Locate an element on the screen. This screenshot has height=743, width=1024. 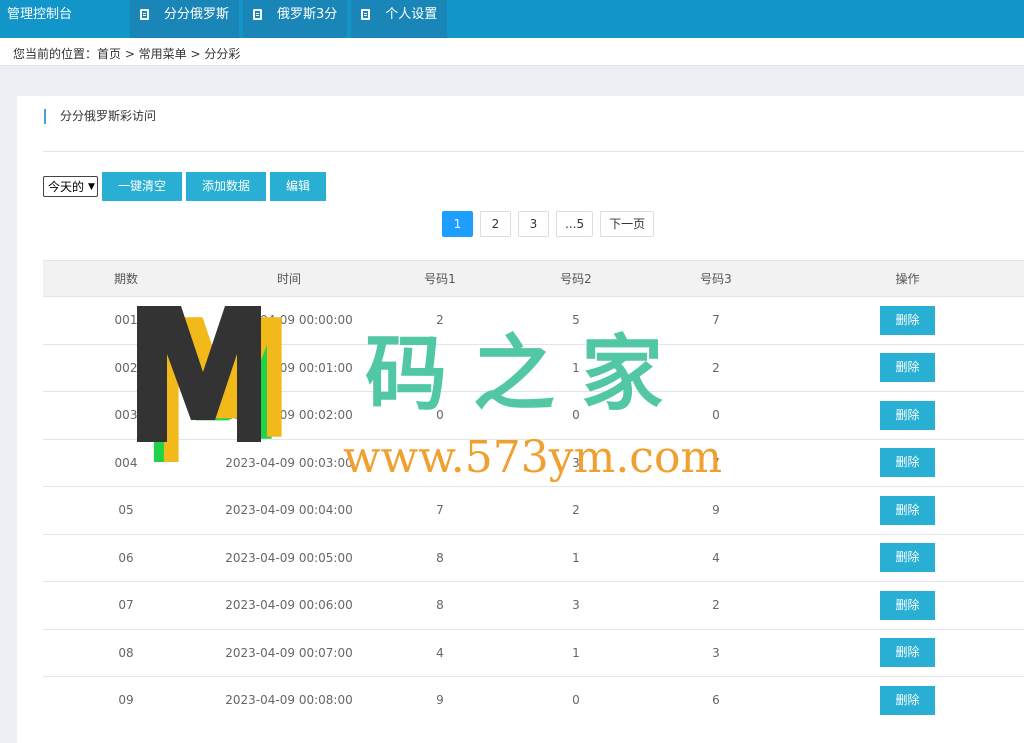
time-cell: 2023-04-09 00:06:00 is located at coordinates (289, 605).